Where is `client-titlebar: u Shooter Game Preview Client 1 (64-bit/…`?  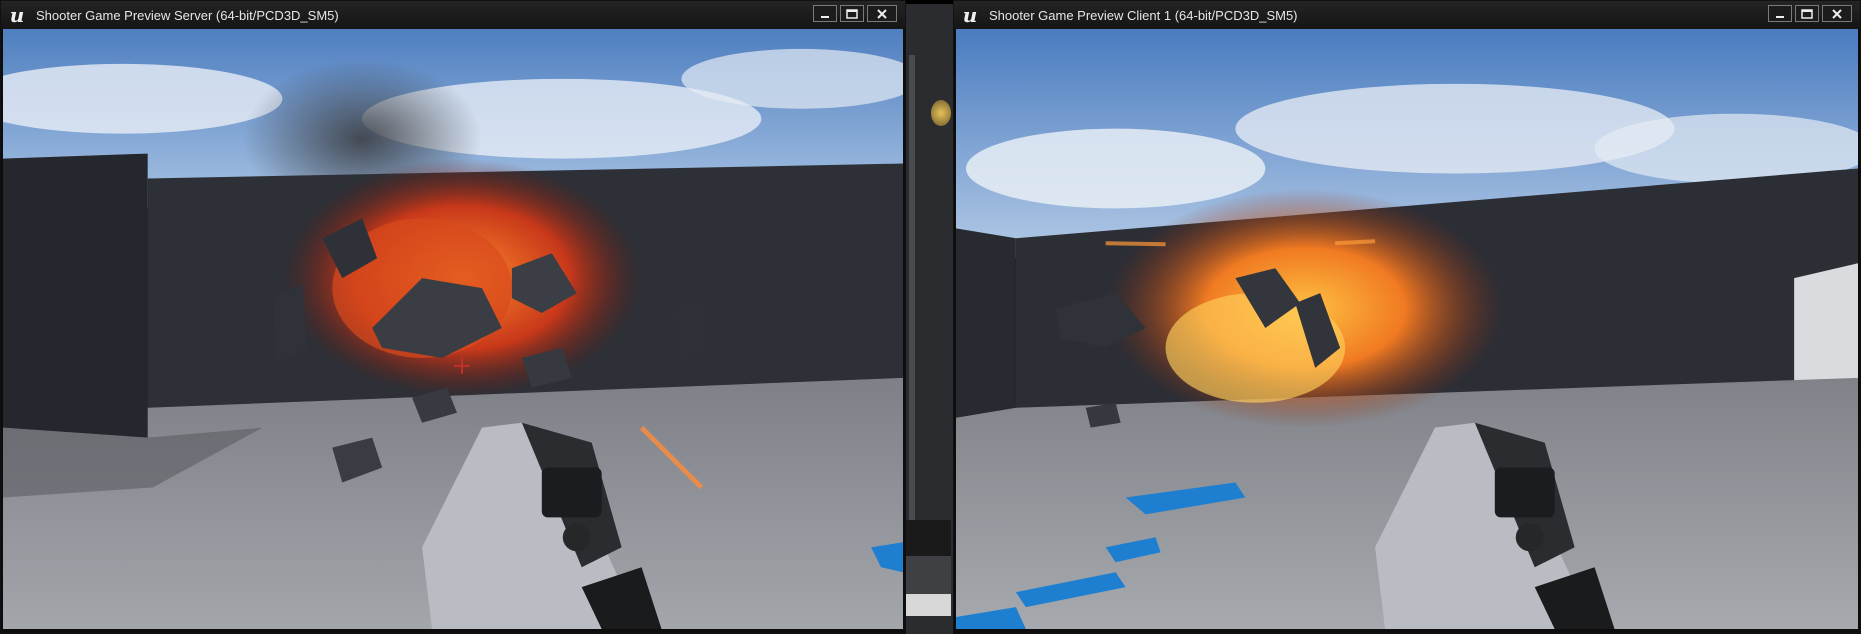
client-titlebar: u Shooter Game Preview Client 1 (64-bit/… is located at coordinates (1407, 15).